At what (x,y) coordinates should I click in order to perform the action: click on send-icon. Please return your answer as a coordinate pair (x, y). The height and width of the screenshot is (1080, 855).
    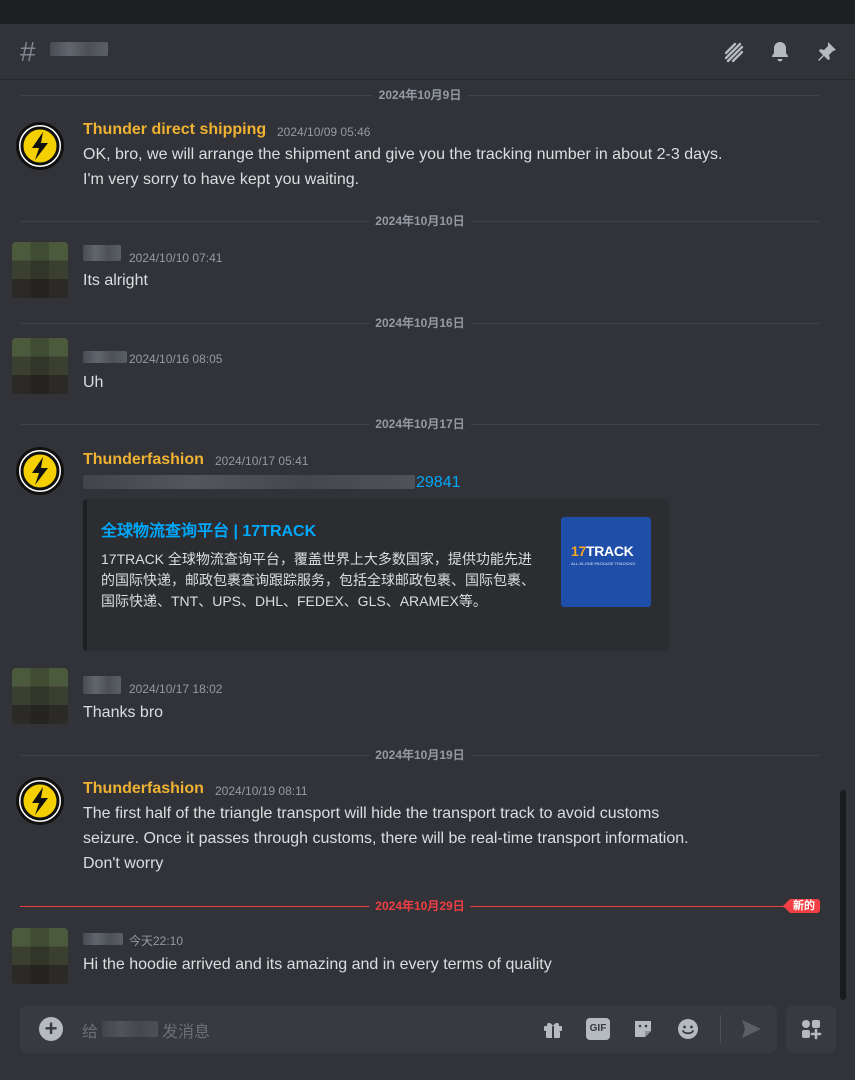
    Looking at the image, I should click on (751, 1029).